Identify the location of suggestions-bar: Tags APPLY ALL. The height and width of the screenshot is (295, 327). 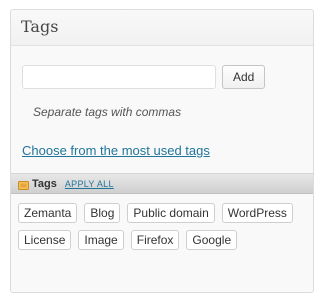
(162, 183).